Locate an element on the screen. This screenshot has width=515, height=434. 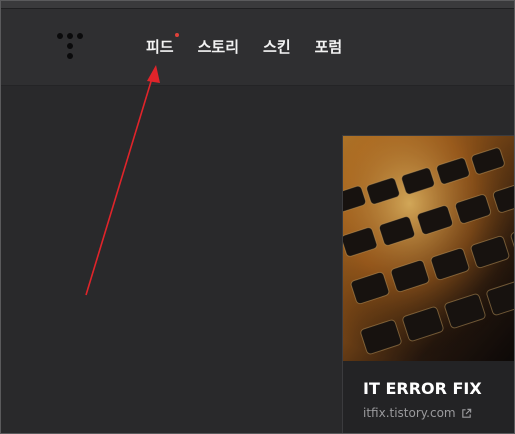
nav-item-forum-label: 포럼 is located at coordinates (328, 47).